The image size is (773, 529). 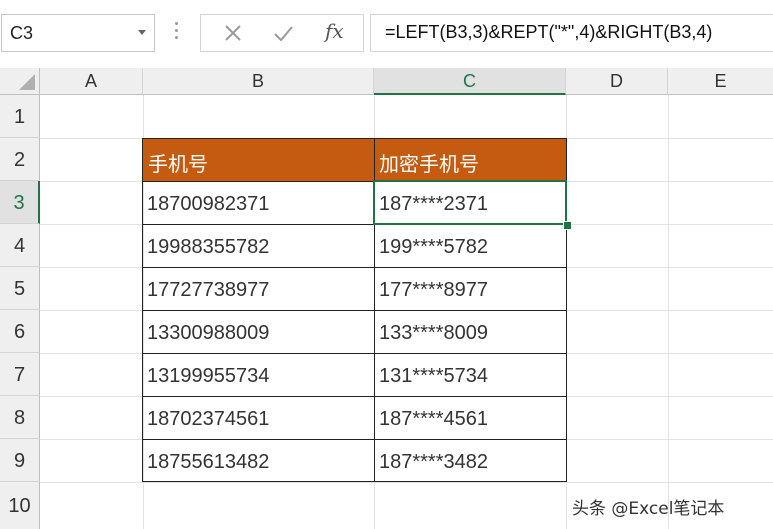 I want to click on row-header-1: 1, so click(x=20, y=116).